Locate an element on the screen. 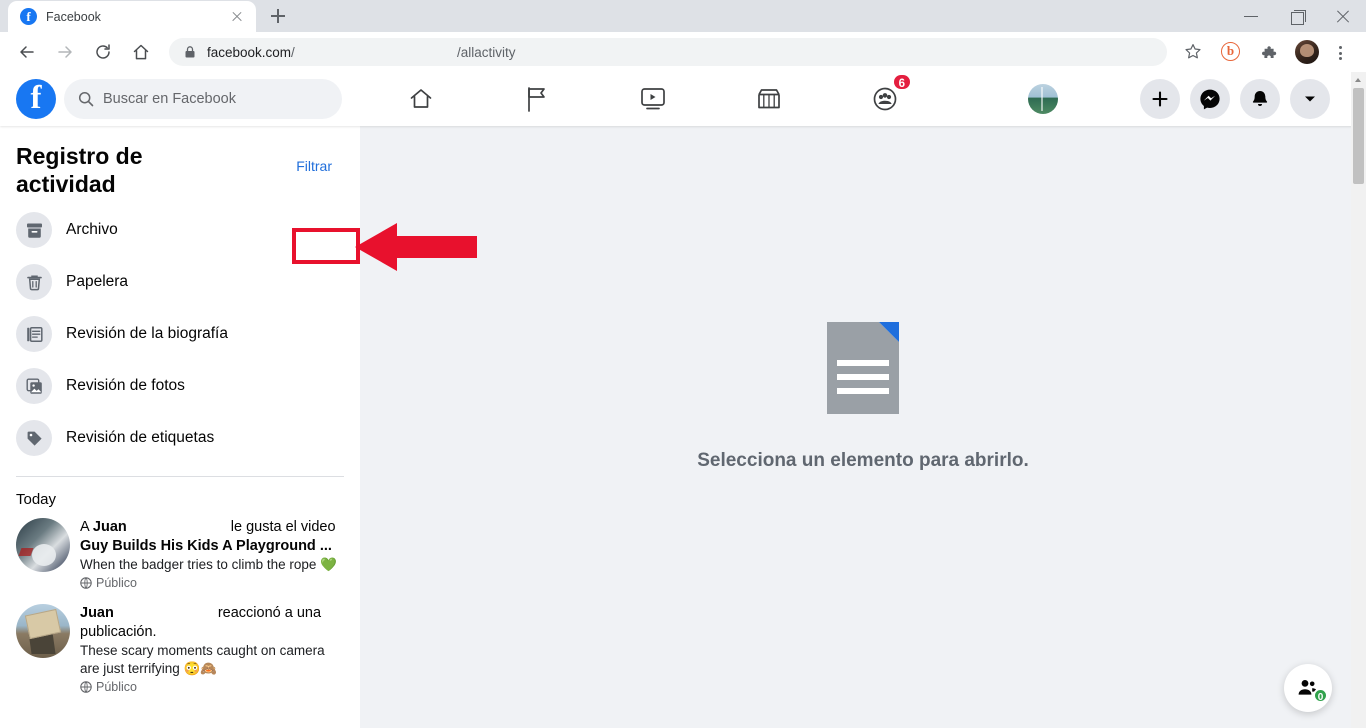 The image size is (1366, 728). activity-action: le gusta el video is located at coordinates (283, 527).